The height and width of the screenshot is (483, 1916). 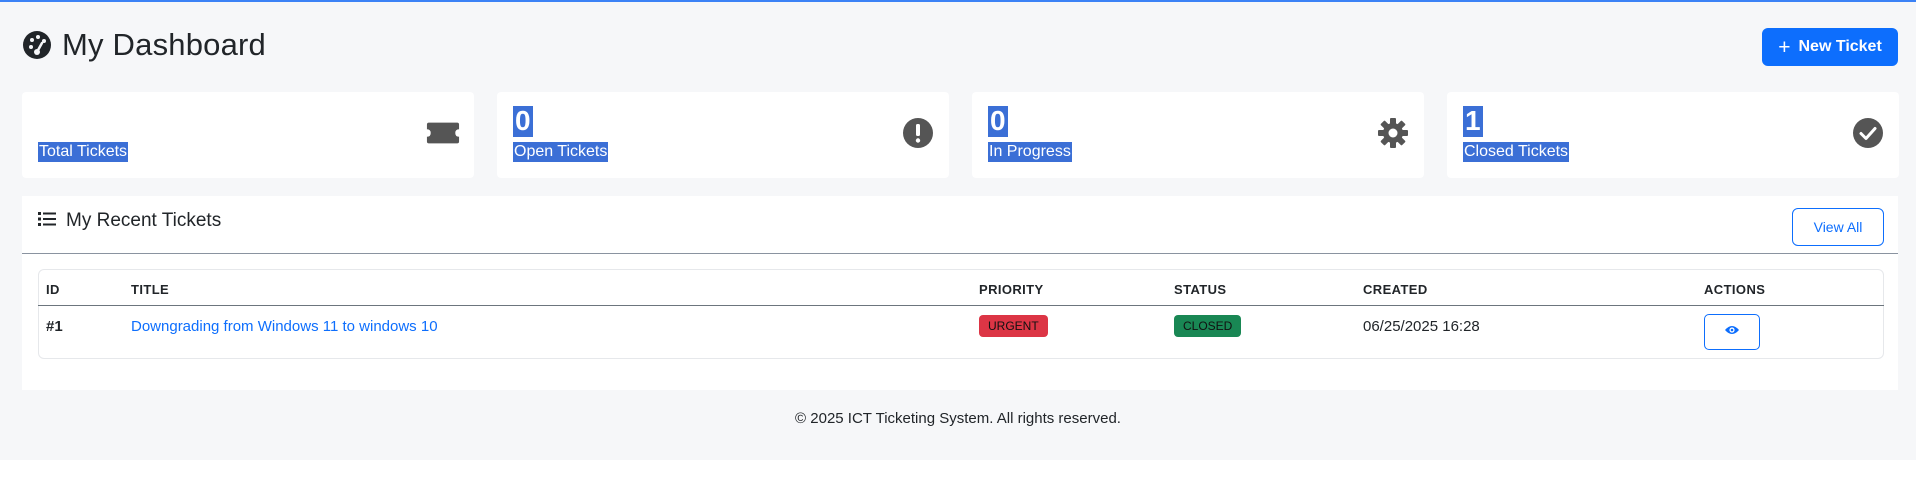 I want to click on column-header-title: TITLE, so click(x=150, y=289).